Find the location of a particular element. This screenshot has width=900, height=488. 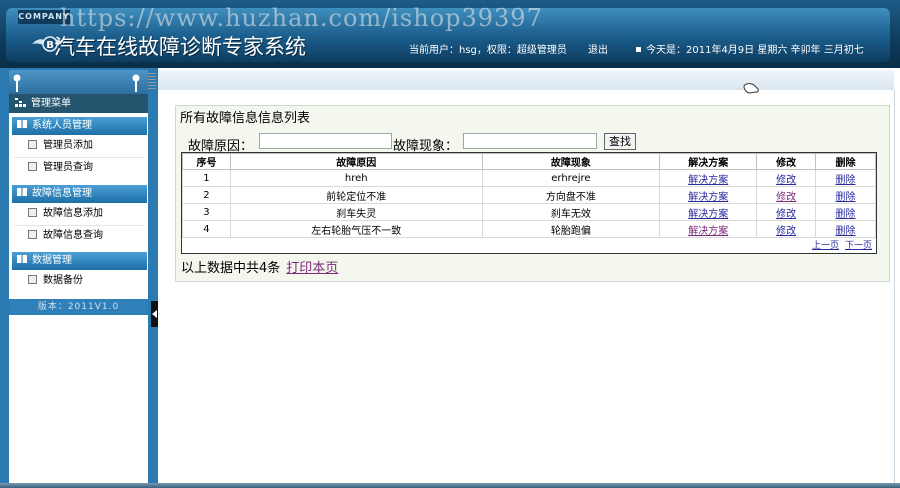

cell-no: 1 is located at coordinates (206, 178).